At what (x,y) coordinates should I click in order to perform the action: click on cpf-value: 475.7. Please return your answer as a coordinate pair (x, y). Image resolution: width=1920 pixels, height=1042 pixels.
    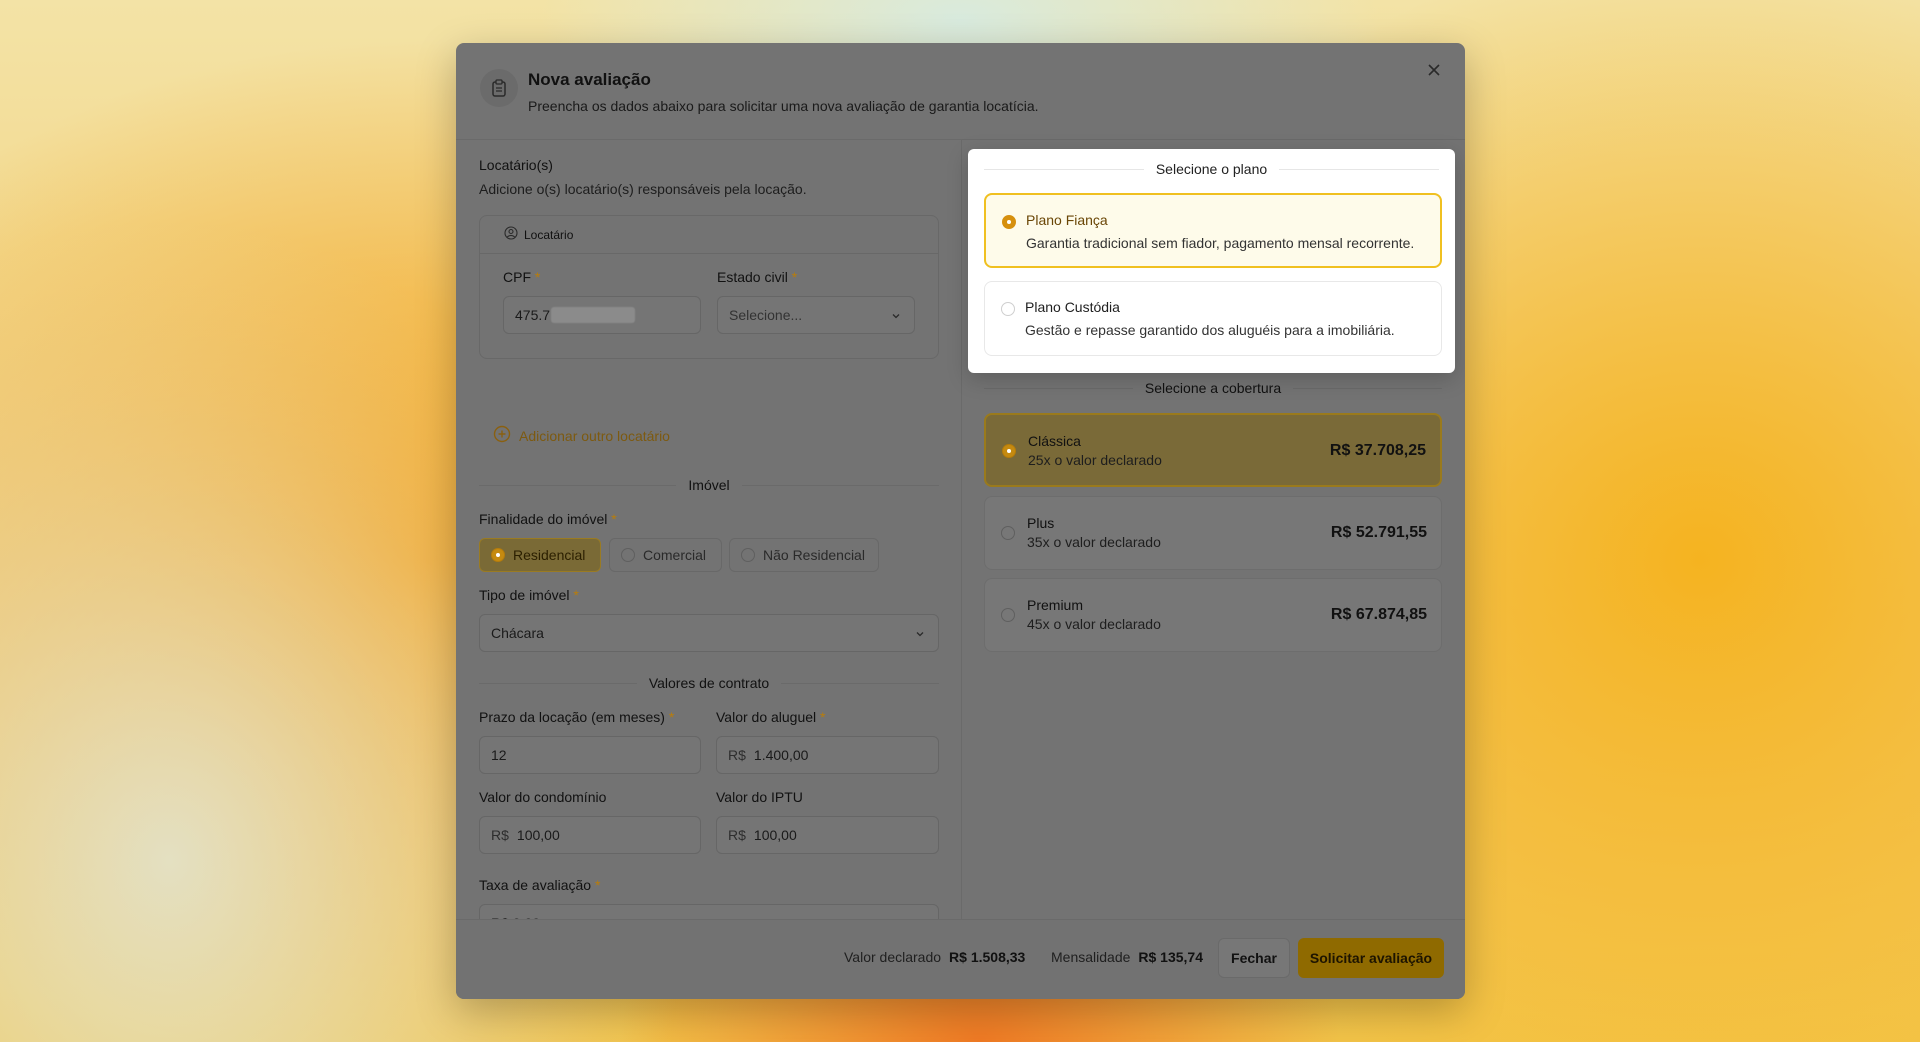
    Looking at the image, I should click on (533, 315).